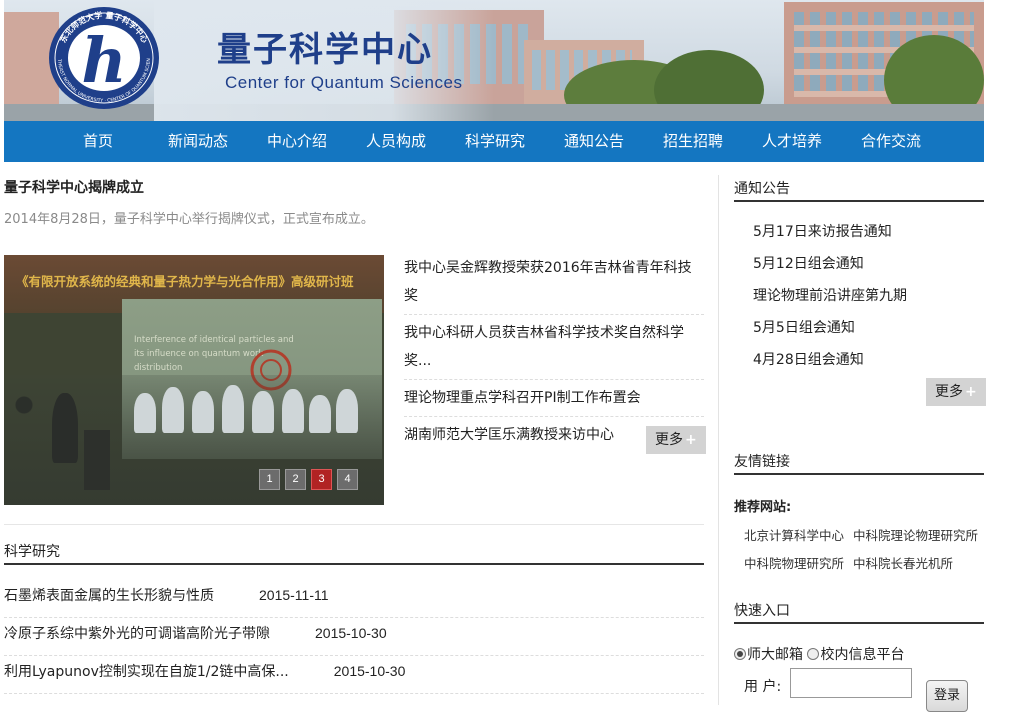 This screenshot has height=712, width=1035. I want to click on divider, so click(354, 524).